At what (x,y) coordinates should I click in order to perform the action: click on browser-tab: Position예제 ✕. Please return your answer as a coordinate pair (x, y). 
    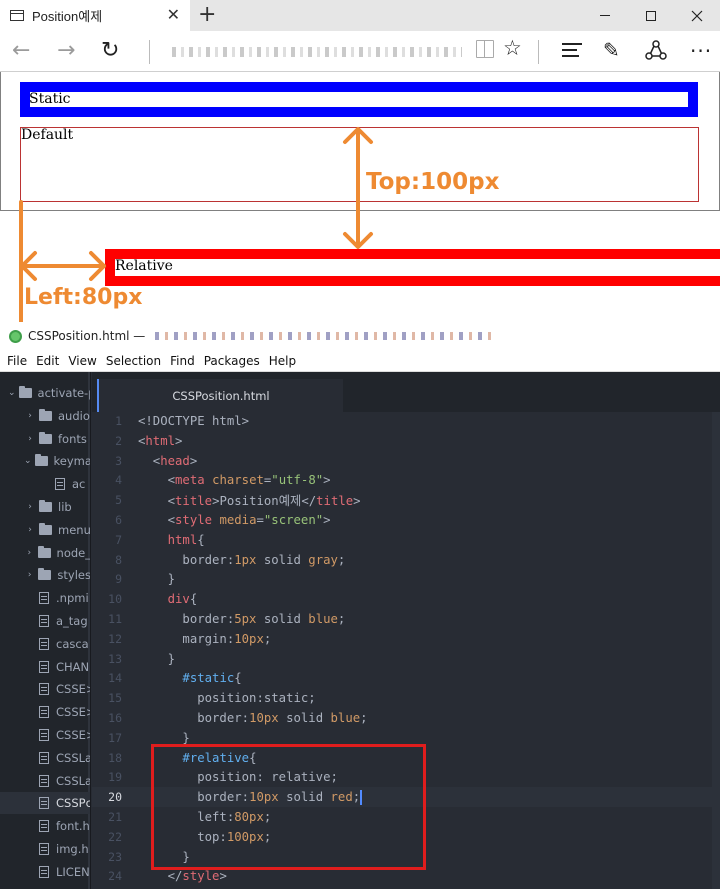
    Looking at the image, I should click on (95, 15).